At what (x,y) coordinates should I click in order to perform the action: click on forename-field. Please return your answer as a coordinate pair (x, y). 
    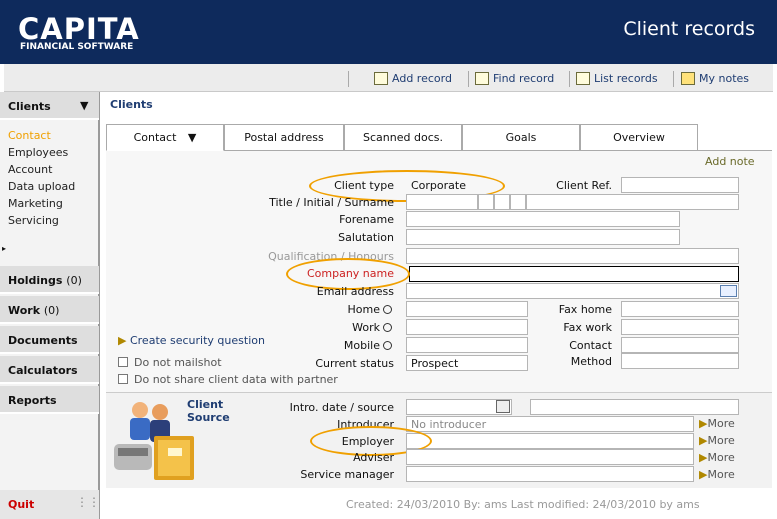
    Looking at the image, I should click on (543, 219).